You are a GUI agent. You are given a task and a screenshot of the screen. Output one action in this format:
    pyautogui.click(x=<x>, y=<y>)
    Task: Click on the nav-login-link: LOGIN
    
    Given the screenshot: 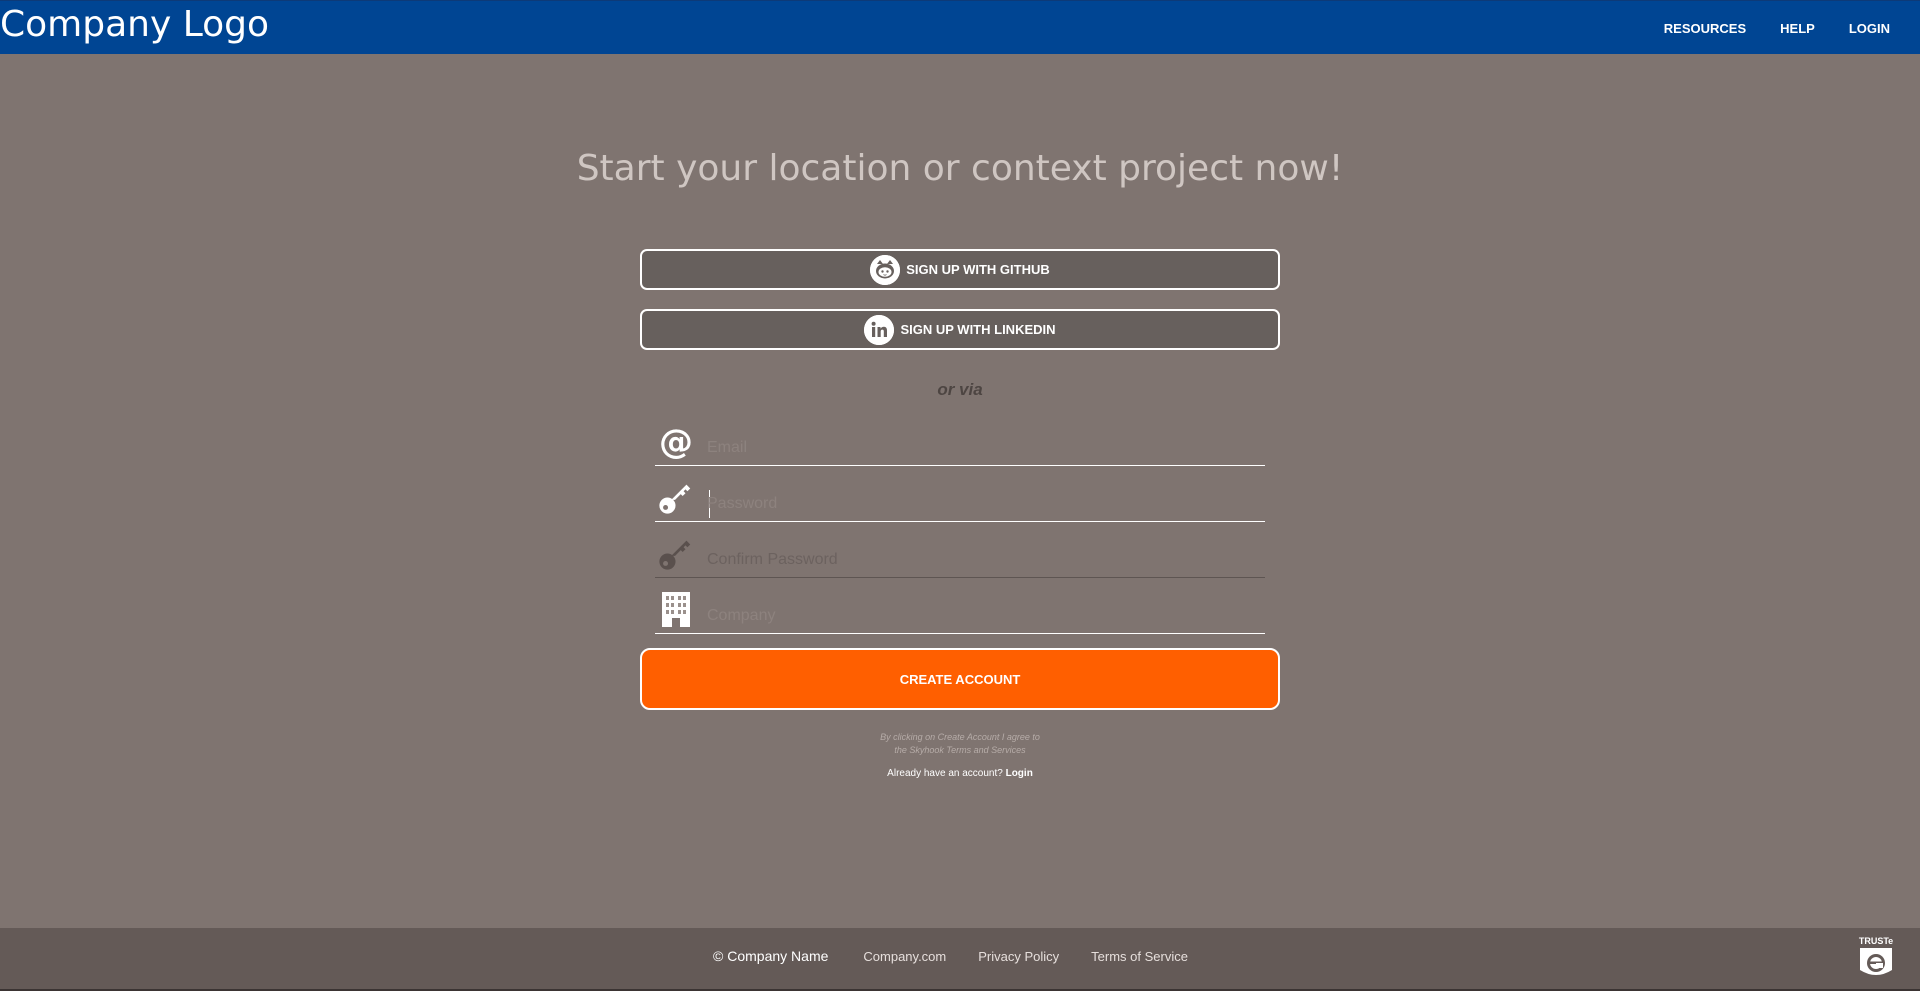 What is the action you would take?
    pyautogui.click(x=1869, y=28)
    